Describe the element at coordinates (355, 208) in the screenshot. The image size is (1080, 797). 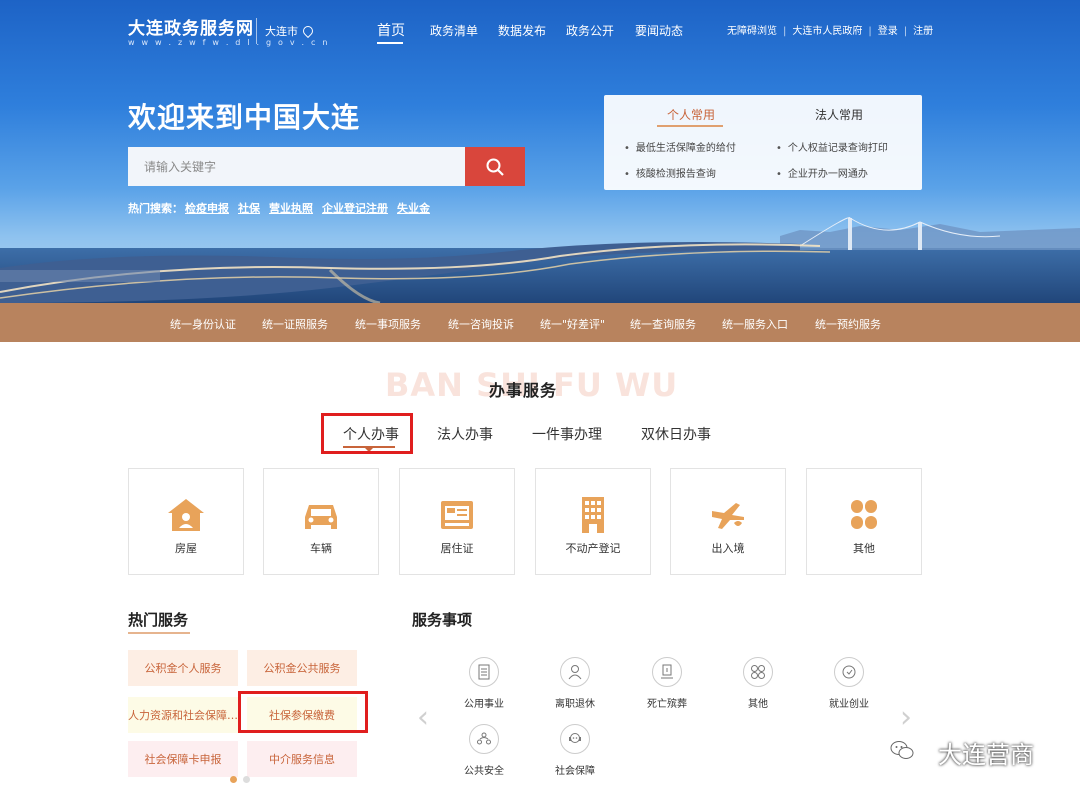
I see `hot-term: 企业登记注册` at that location.